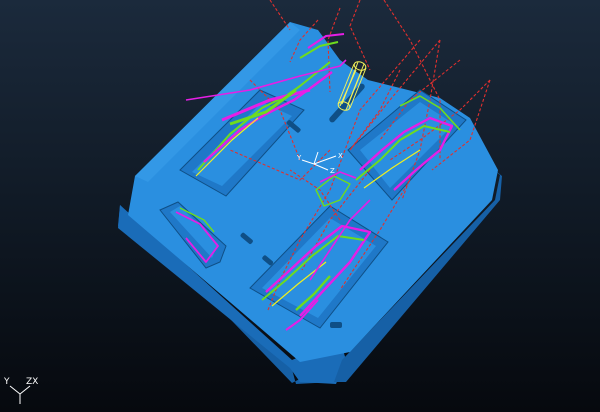  I want to click on view-zx-label: ZX, so click(32, 382).